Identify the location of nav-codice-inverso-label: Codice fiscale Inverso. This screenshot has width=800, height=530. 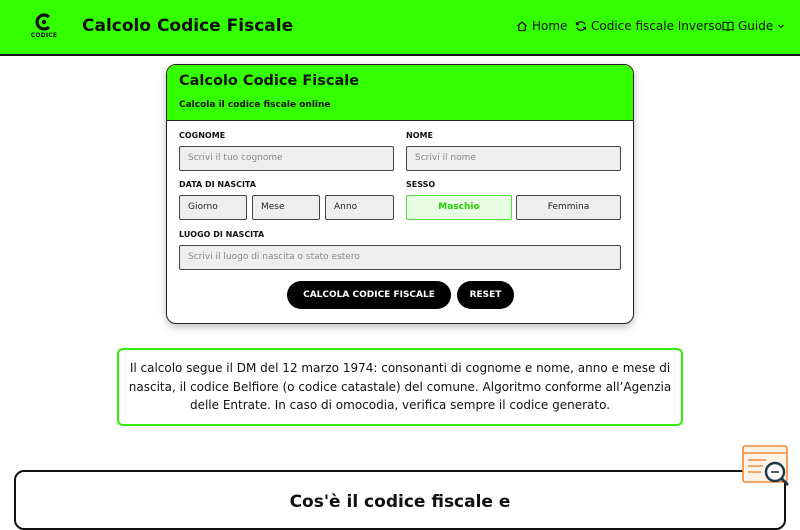
(656, 26).